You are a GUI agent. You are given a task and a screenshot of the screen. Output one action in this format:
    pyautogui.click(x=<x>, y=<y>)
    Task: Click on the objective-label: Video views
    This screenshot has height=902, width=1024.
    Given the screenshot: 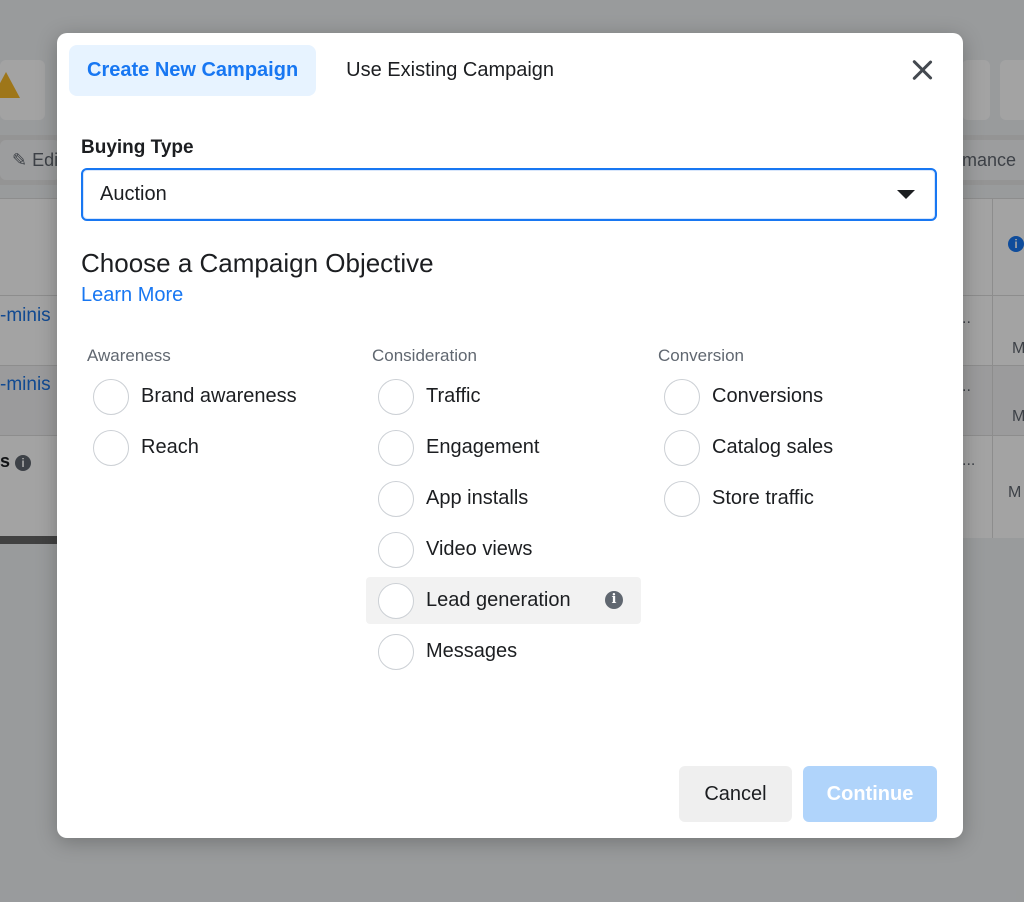 What is the action you would take?
    pyautogui.click(x=479, y=549)
    